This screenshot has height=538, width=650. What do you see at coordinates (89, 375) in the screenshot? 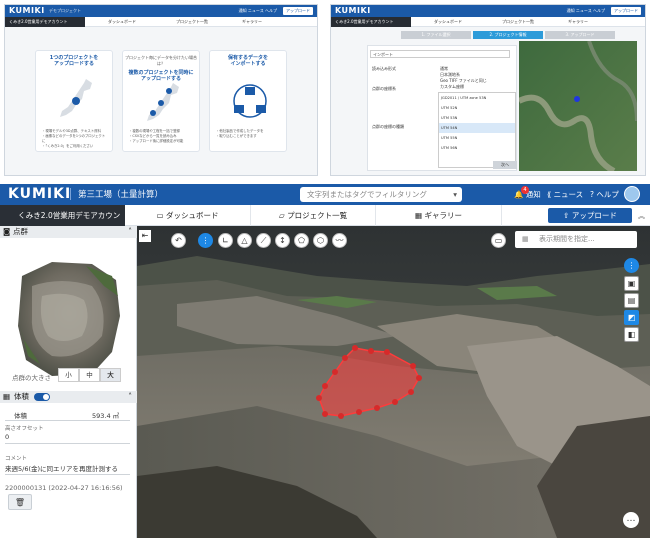
I see `size-medium-button: 中` at bounding box center [89, 375].